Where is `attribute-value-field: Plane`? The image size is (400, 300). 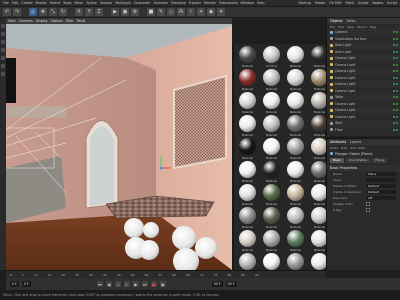
attribute-value-field: Plane is located at coordinates (381, 174).